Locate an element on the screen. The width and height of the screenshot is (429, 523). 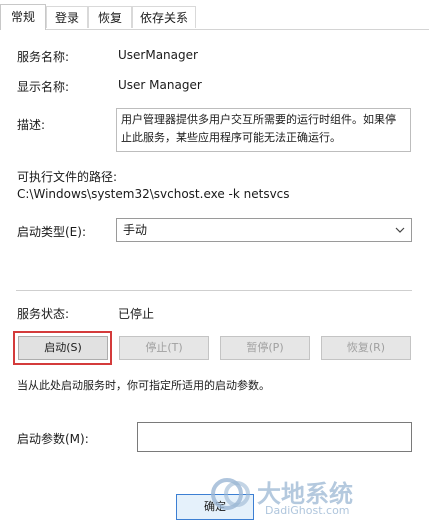
exec-path-label: 可执行文件的路径: is located at coordinates (67, 177).